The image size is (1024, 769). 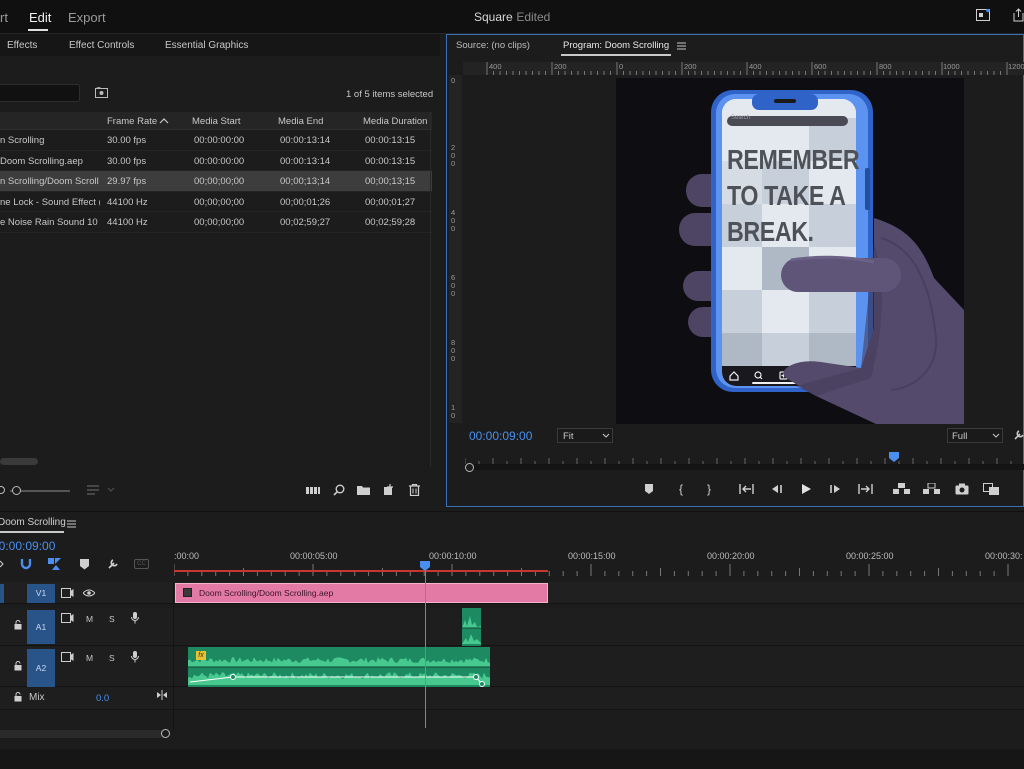 I want to click on tab-essential-graphics: Essential Graphics, so click(x=206, y=45).